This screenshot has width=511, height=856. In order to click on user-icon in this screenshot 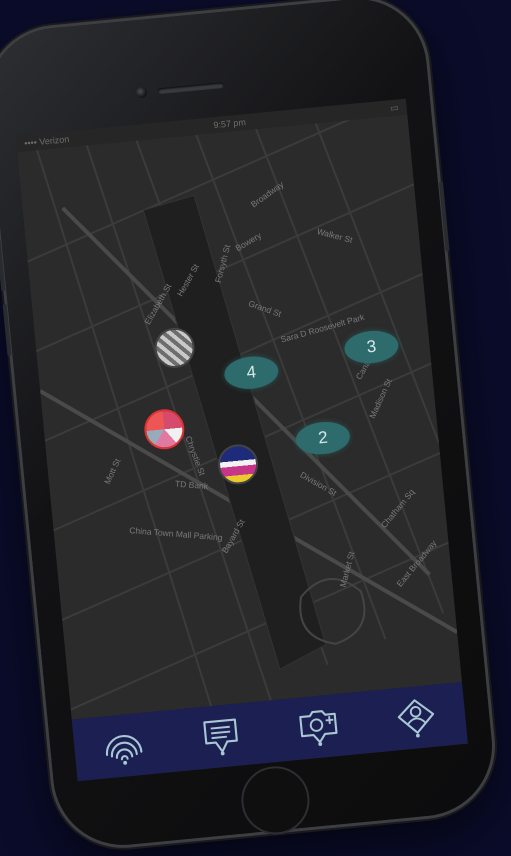, I will do `click(416, 718)`.